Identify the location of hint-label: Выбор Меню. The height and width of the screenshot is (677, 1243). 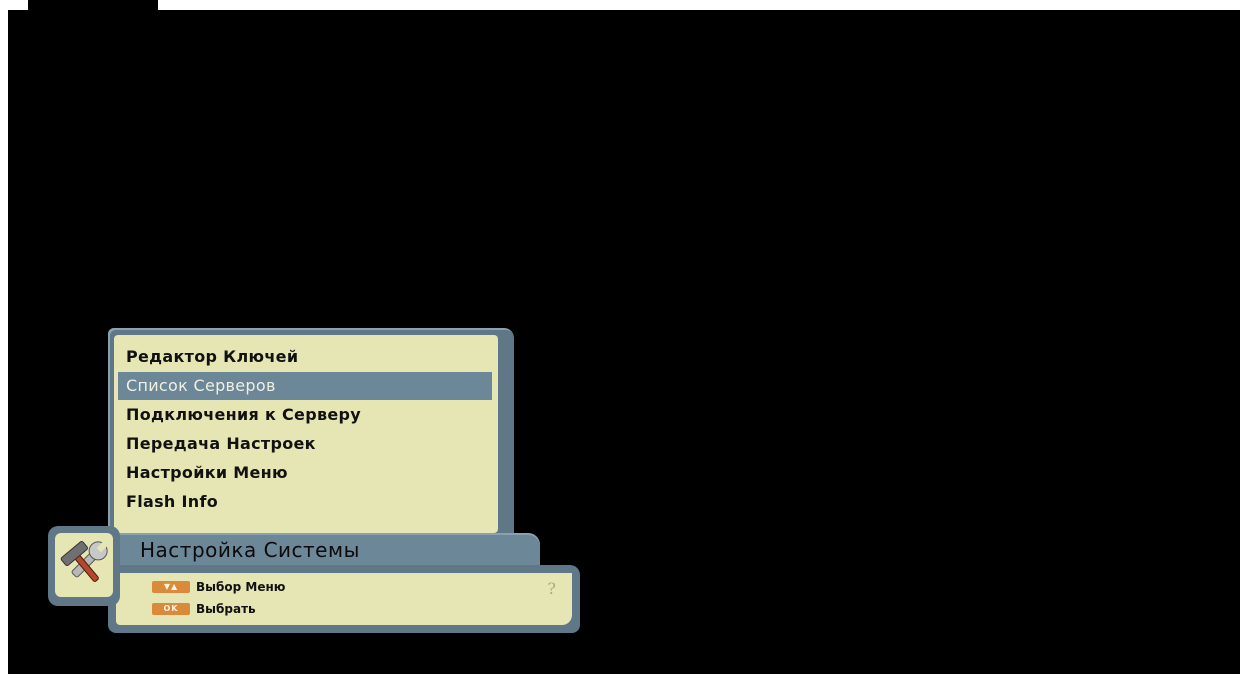
(241, 587).